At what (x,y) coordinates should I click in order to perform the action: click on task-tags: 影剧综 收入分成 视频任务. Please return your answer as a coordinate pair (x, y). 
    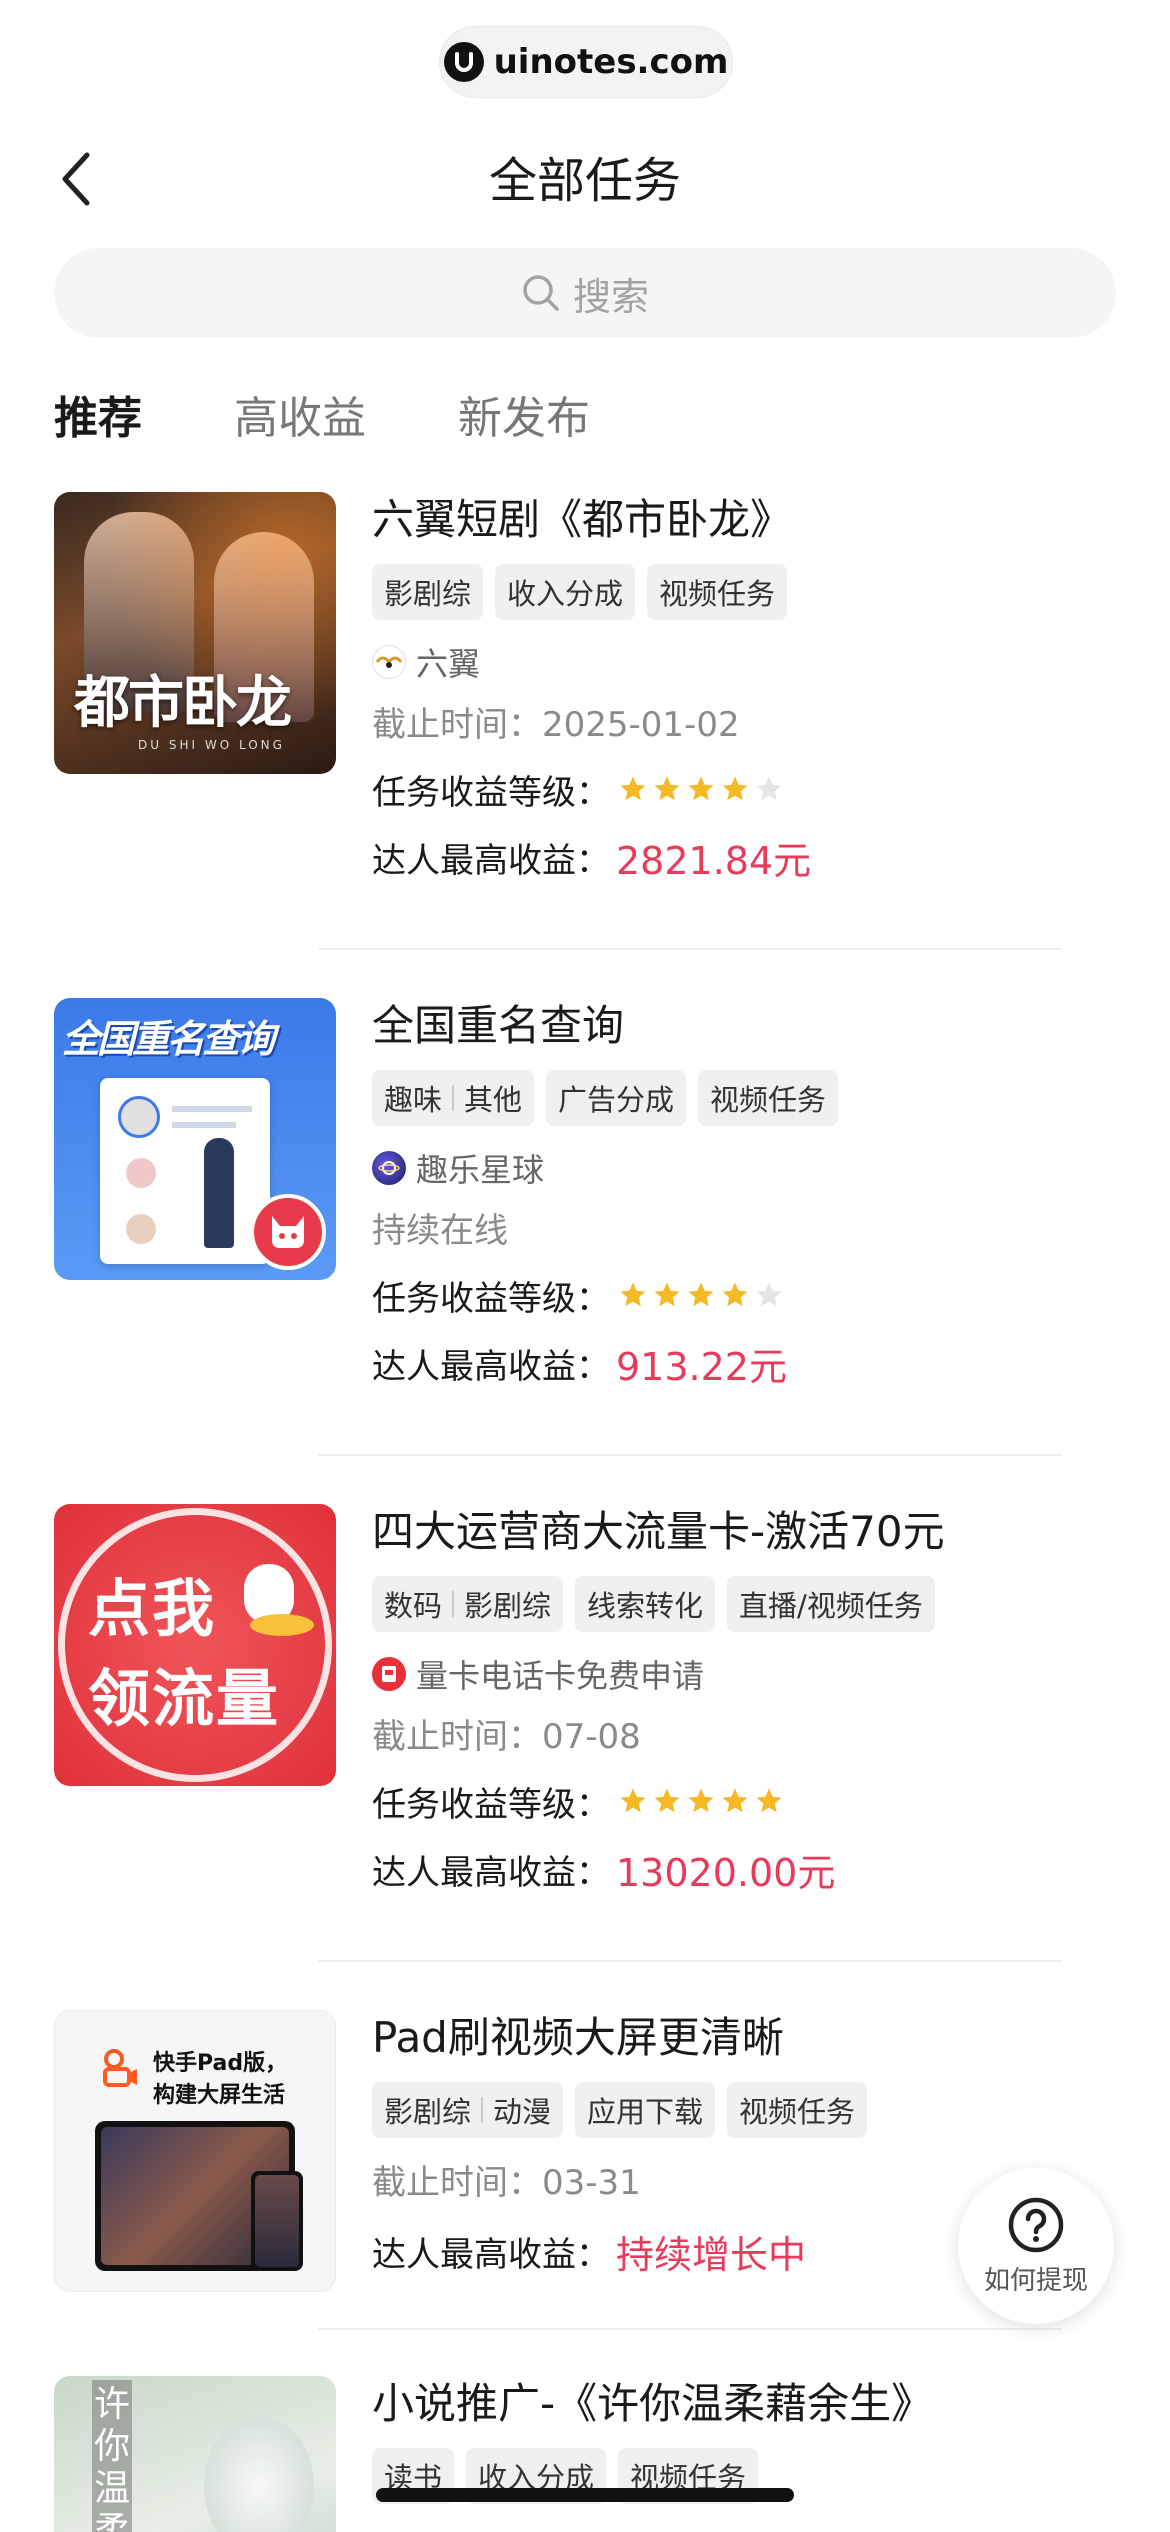
    Looking at the image, I should click on (744, 592).